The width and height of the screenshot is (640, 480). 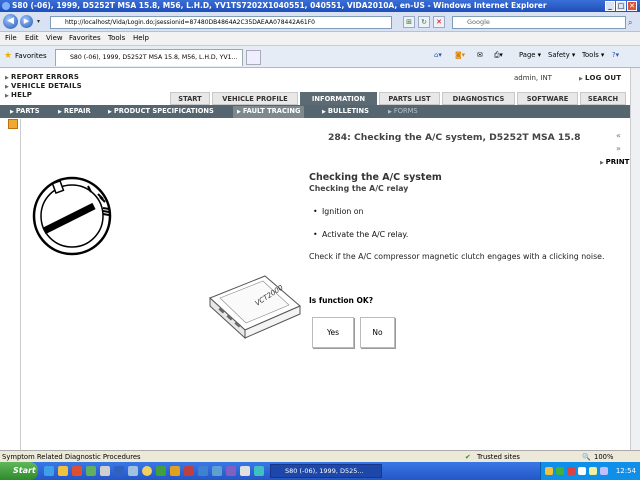 What do you see at coordinates (439, 22) in the screenshot?
I see `stop-icon: ✕` at bounding box center [439, 22].